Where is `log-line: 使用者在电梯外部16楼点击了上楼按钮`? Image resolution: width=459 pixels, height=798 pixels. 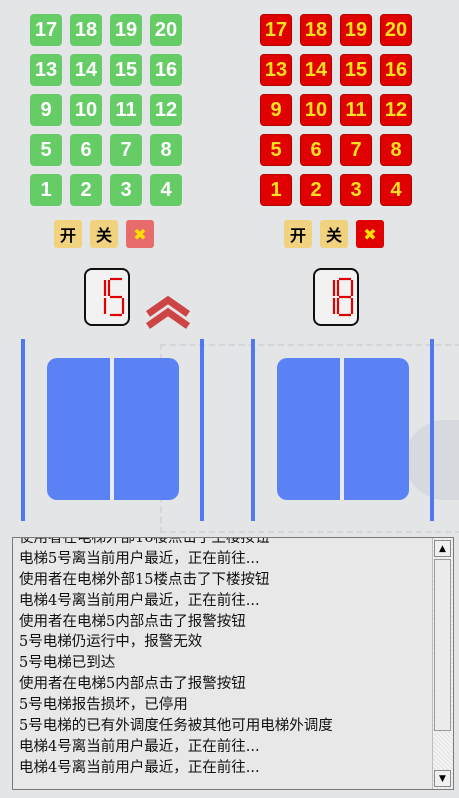
log-line: 使用者在电梯外部16楼点击了上楼按钮 is located at coordinates (144, 541).